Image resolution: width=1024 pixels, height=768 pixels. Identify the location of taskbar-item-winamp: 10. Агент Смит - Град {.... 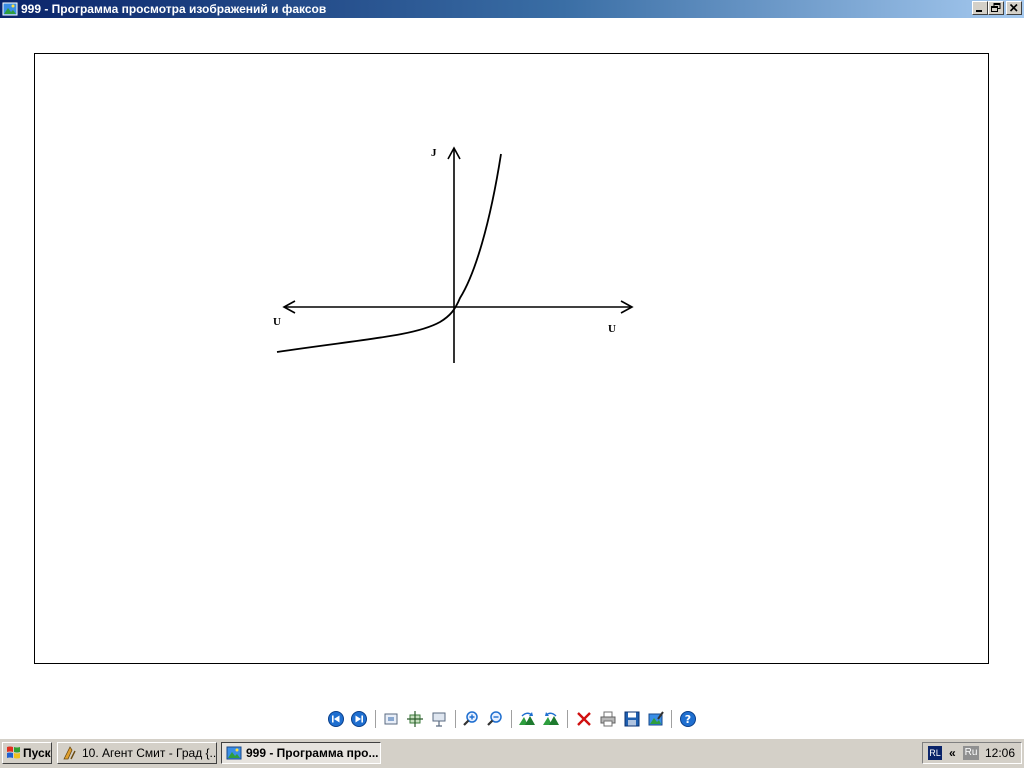
(137, 753).